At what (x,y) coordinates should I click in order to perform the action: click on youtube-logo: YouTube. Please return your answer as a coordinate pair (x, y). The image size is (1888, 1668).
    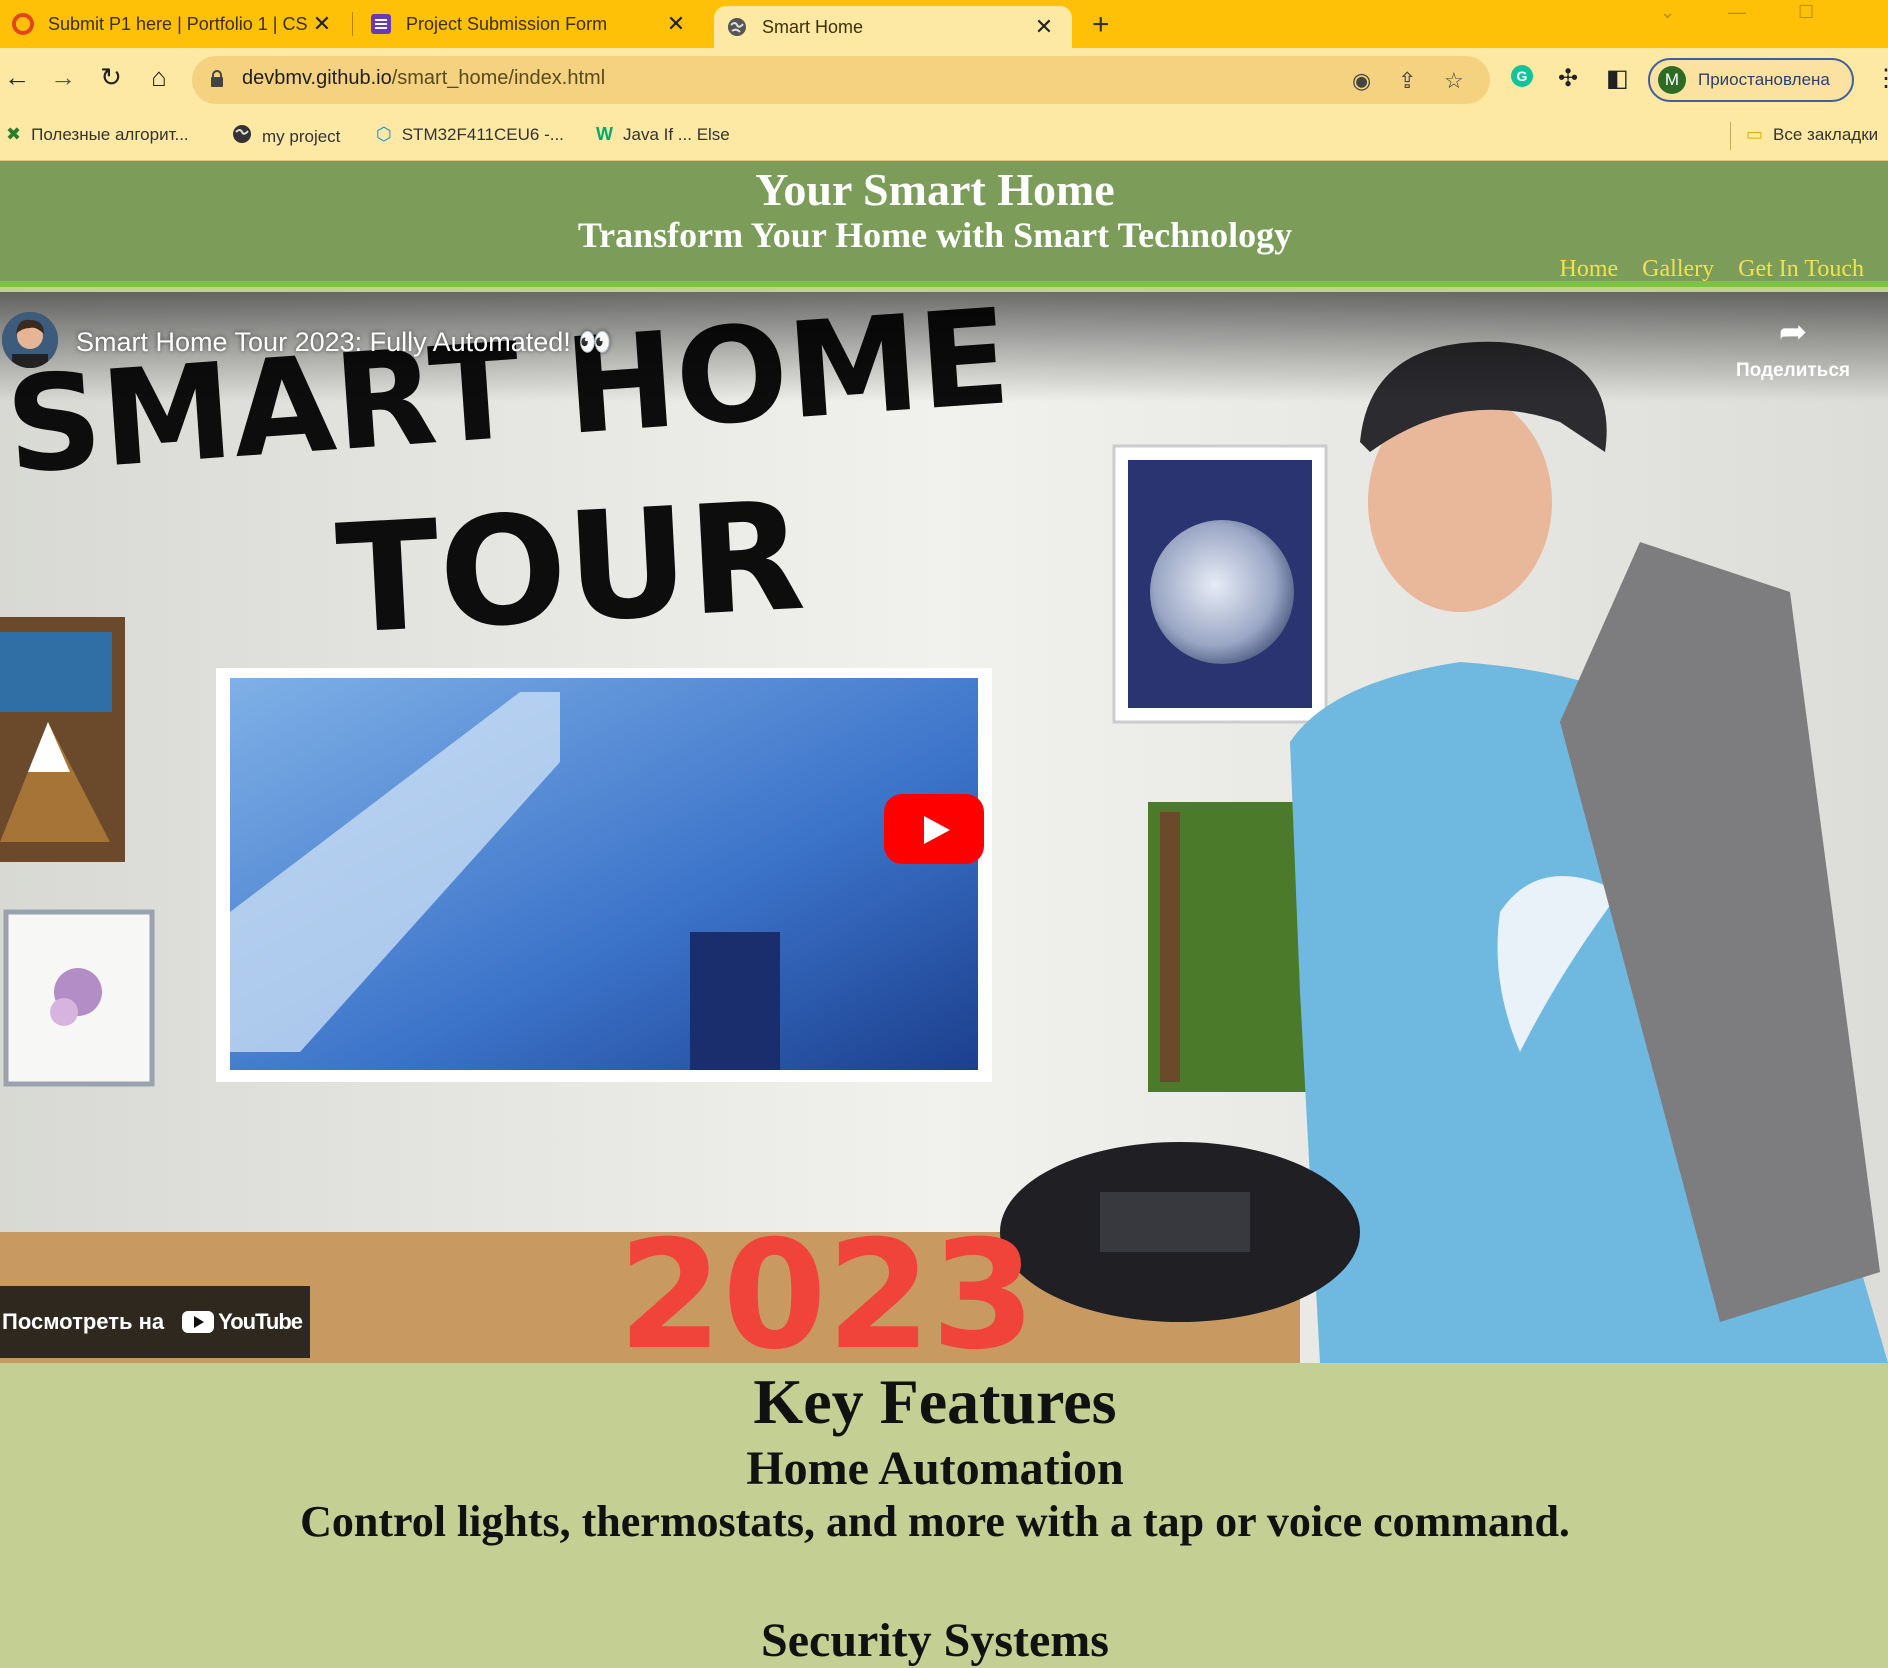
    Looking at the image, I should click on (242, 1322).